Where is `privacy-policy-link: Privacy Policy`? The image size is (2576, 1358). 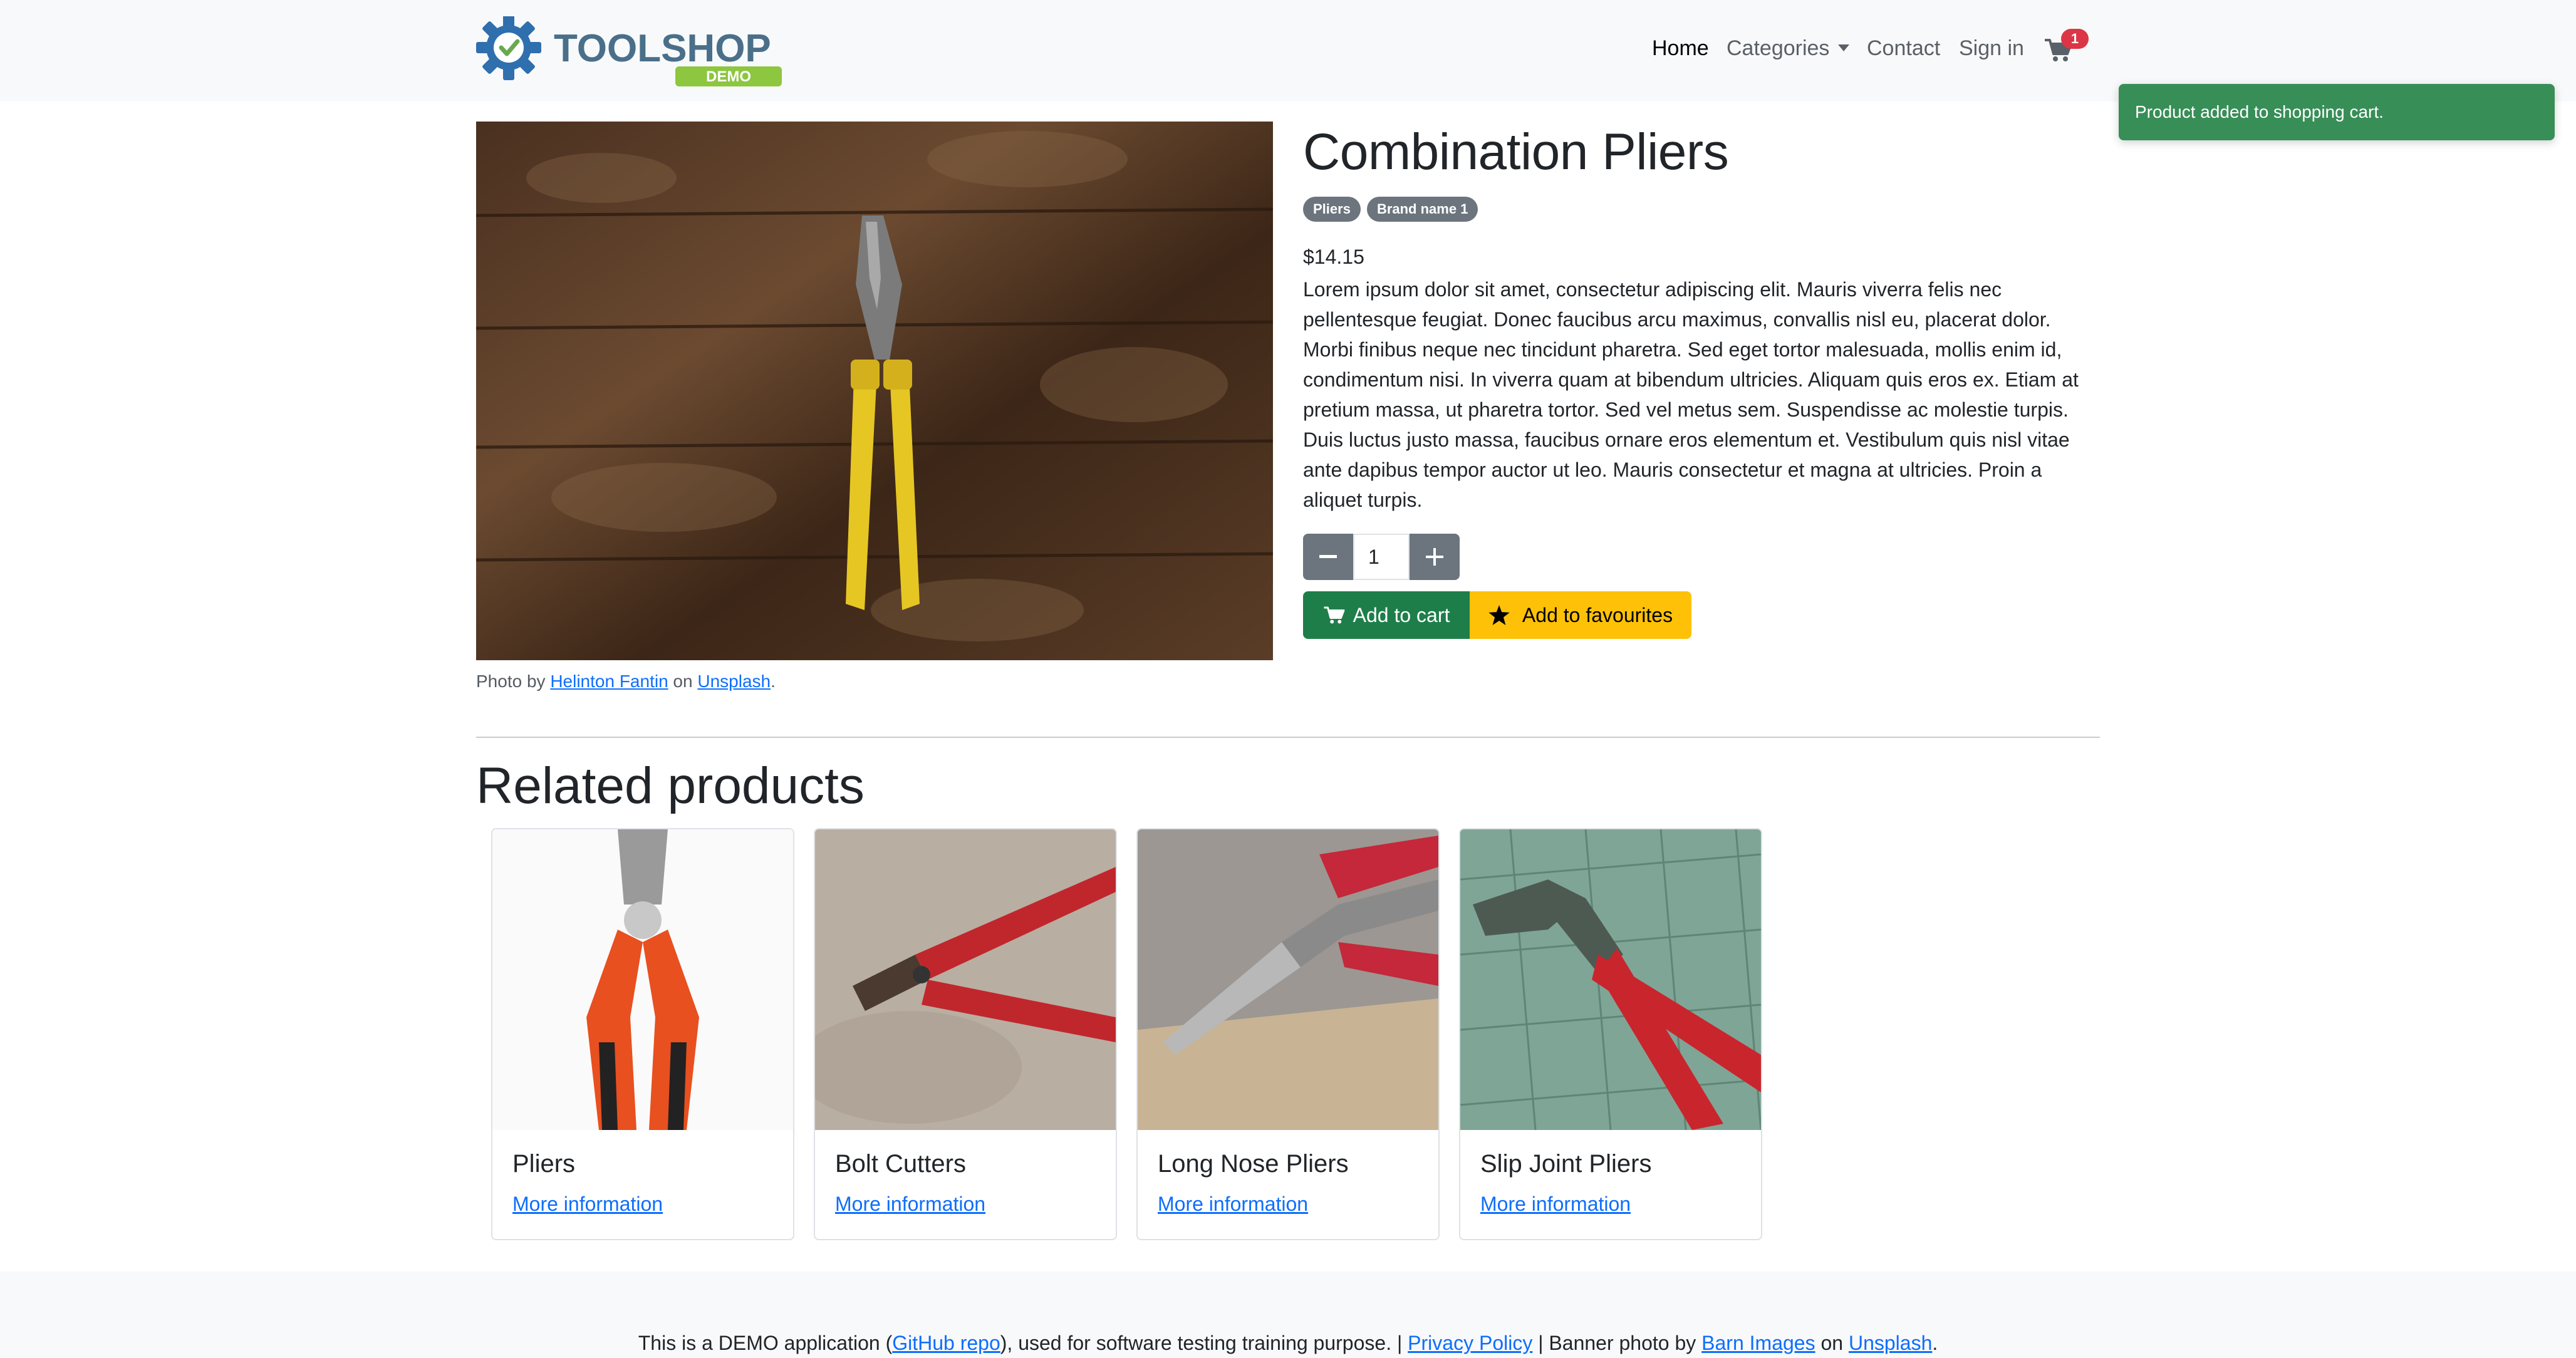
privacy-policy-link: Privacy Policy is located at coordinates (1470, 1343).